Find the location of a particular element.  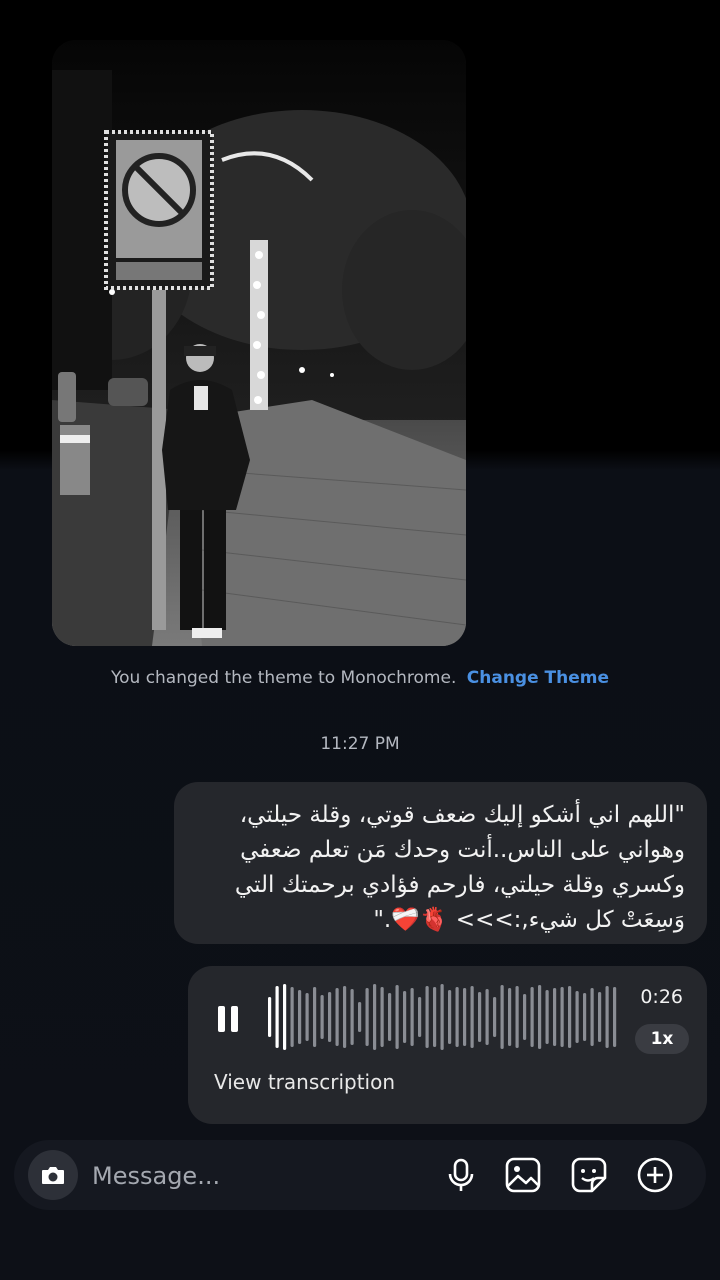

voice-duration: 0:26 is located at coordinates (661, 997).